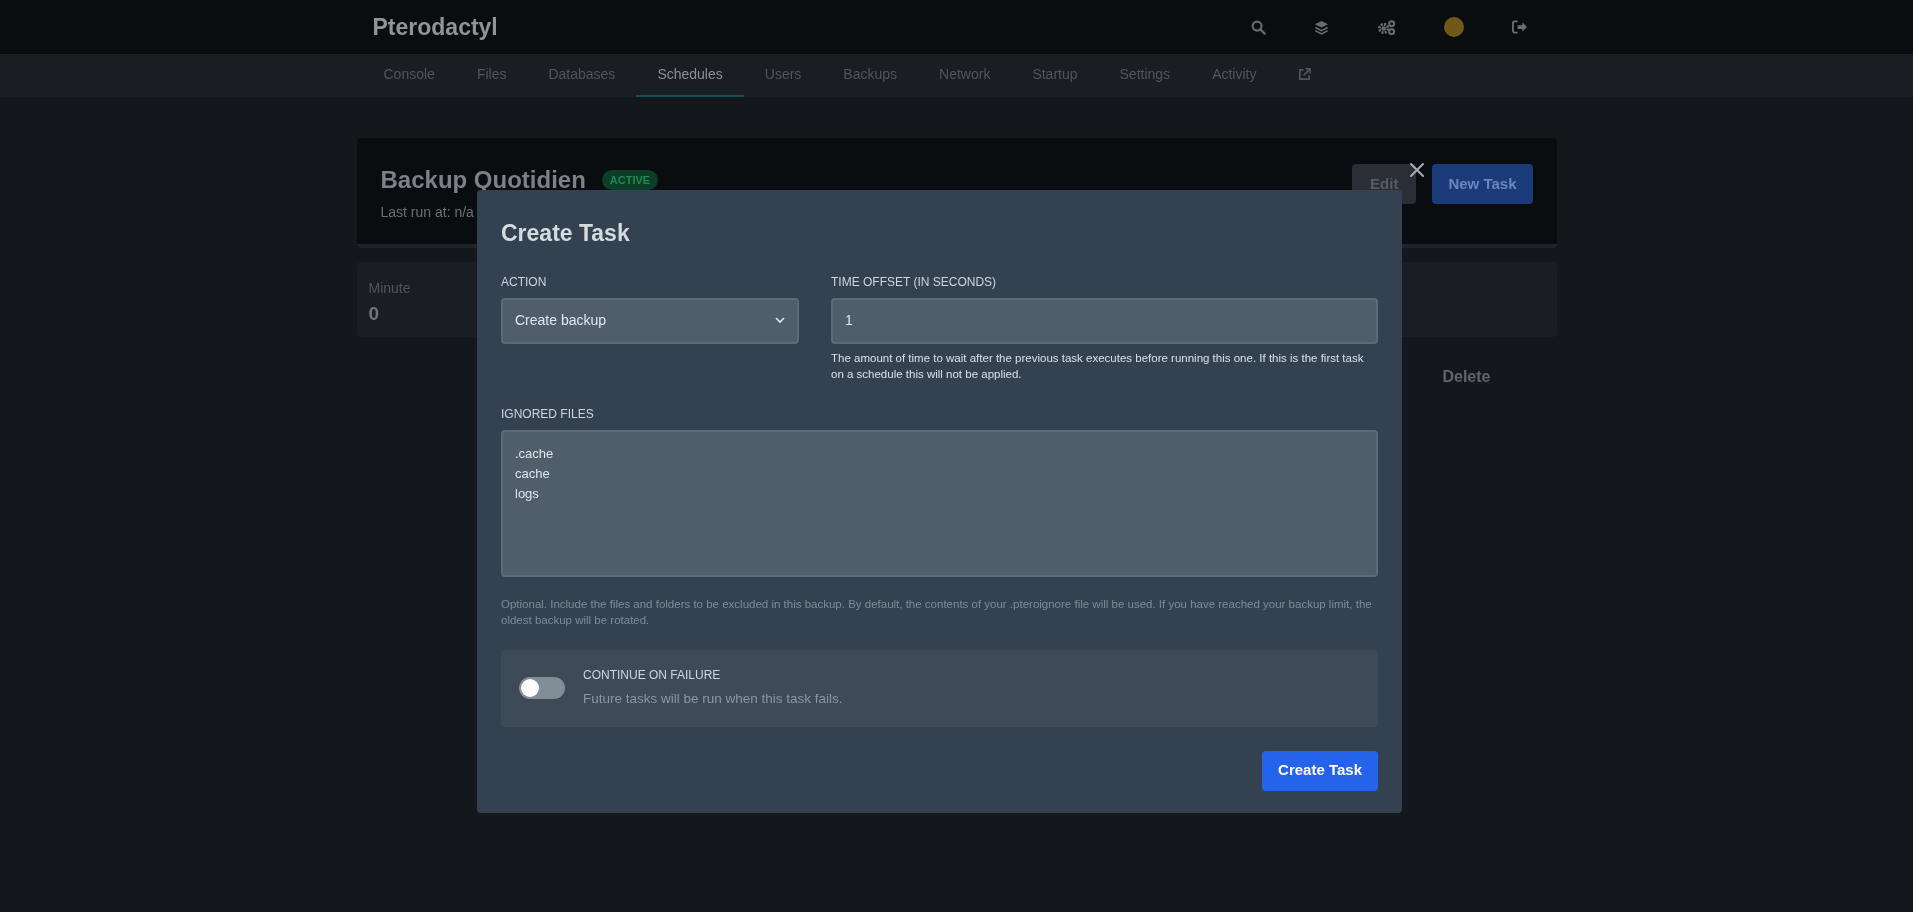 The width and height of the screenshot is (1913, 912). I want to click on nav-tab: Activity, so click(1234, 75).